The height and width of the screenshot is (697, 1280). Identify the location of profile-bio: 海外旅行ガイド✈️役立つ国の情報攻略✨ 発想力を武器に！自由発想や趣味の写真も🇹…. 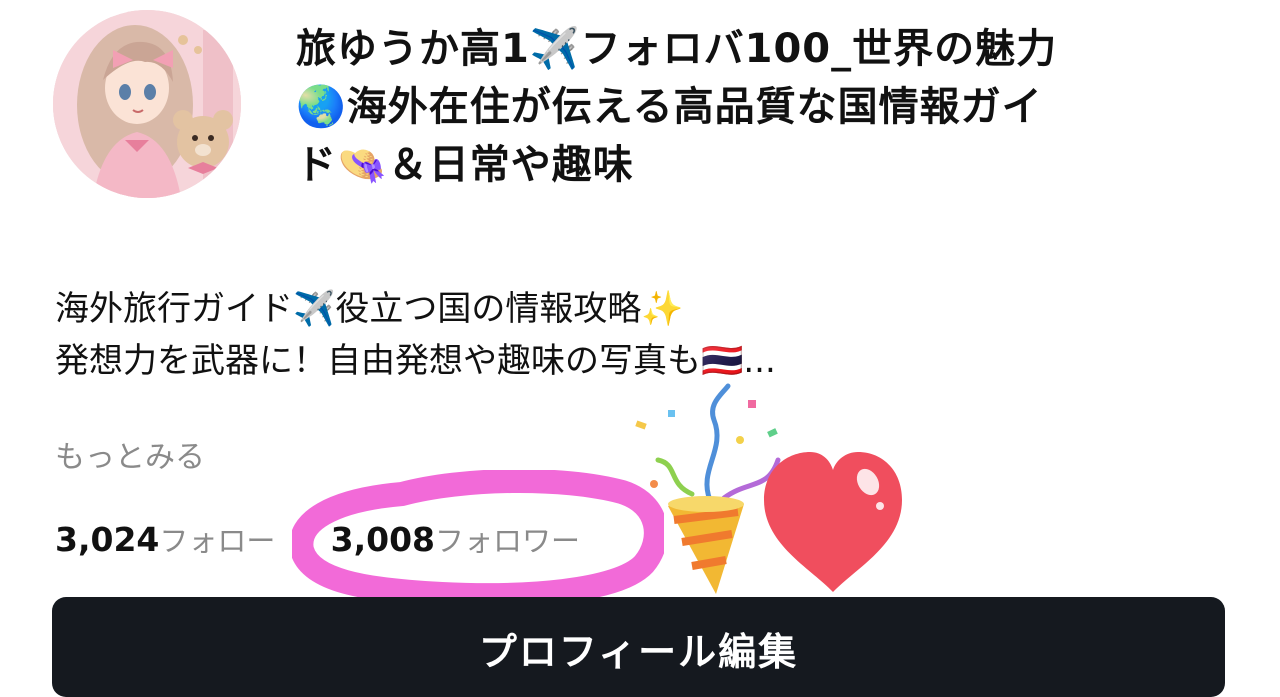
(555, 335).